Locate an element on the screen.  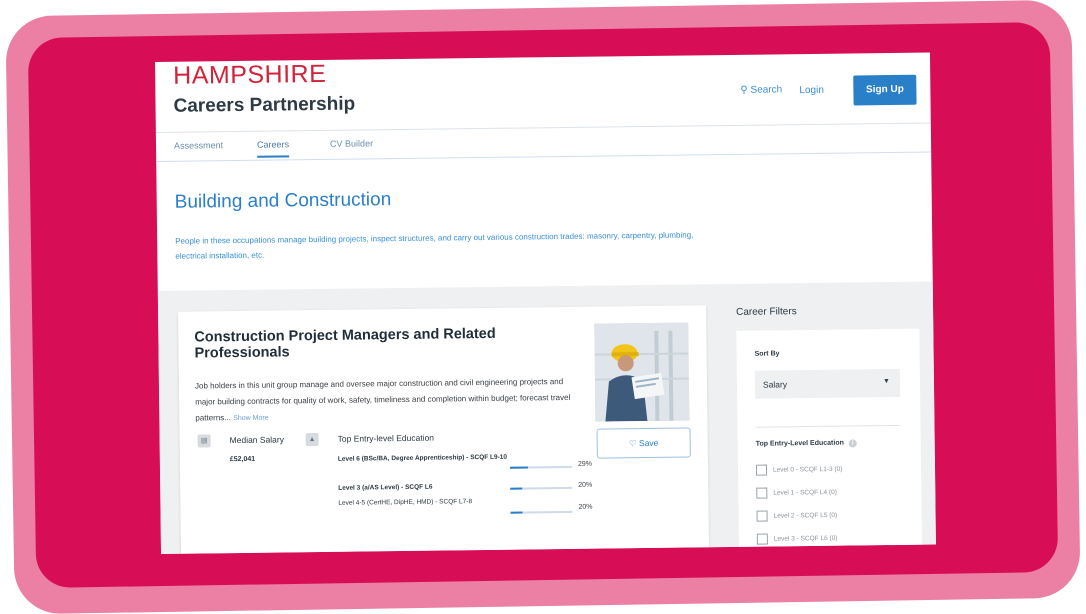
salary-icon: ▤ is located at coordinates (204, 441).